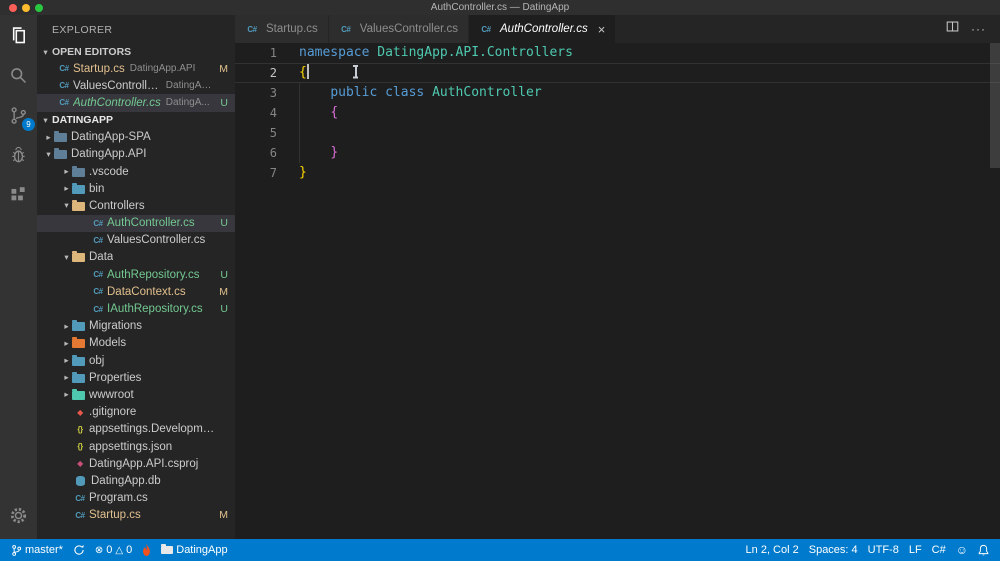  What do you see at coordinates (136, 68) in the screenshot?
I see `open-editor-item: C# Startup.cs DatingApp.API M` at bounding box center [136, 68].